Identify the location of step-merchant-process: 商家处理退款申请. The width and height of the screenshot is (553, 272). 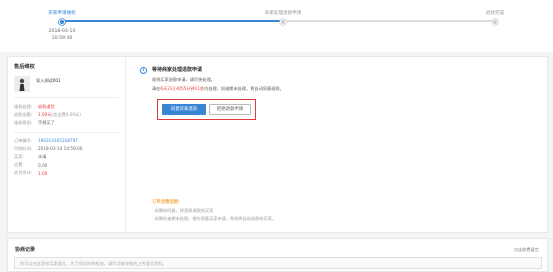
(283, 12).